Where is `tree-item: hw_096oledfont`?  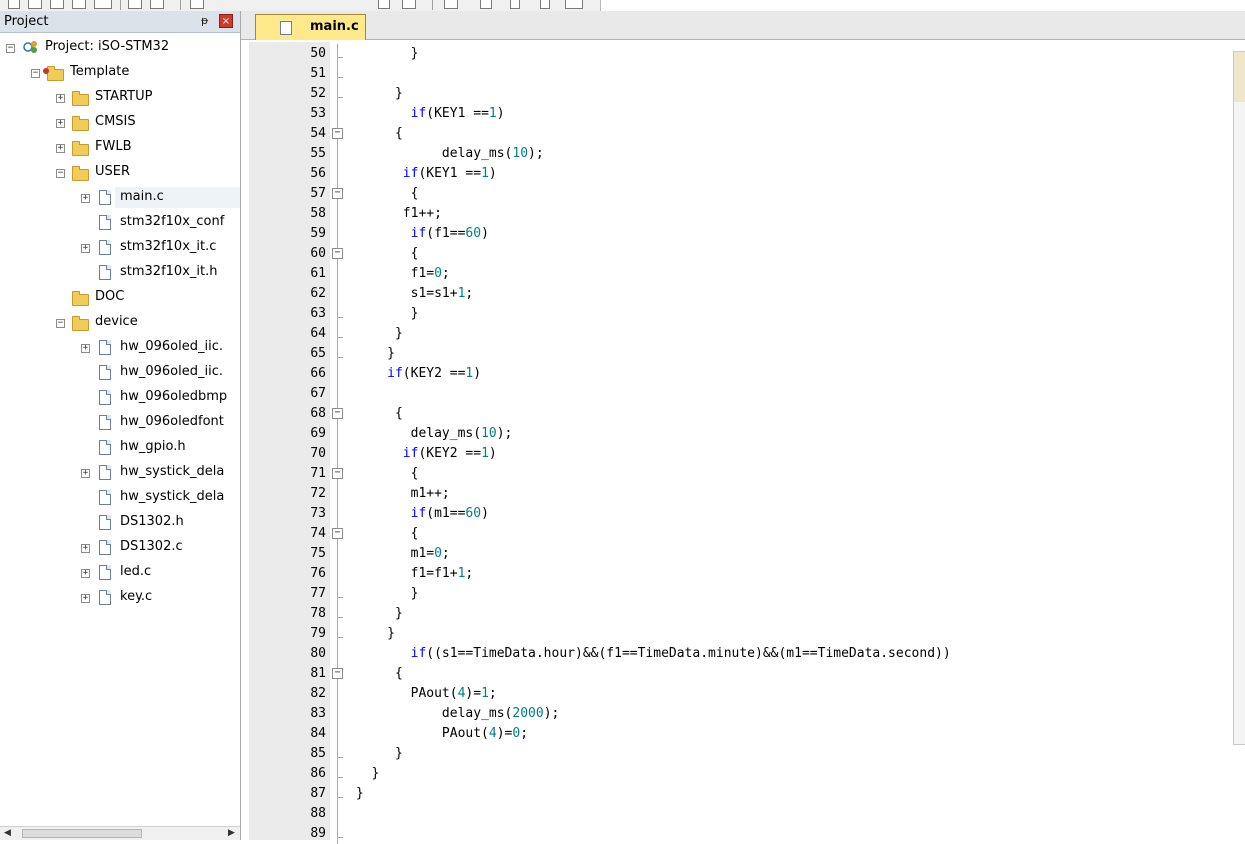
tree-item: hw_096oledfont is located at coordinates (120, 423).